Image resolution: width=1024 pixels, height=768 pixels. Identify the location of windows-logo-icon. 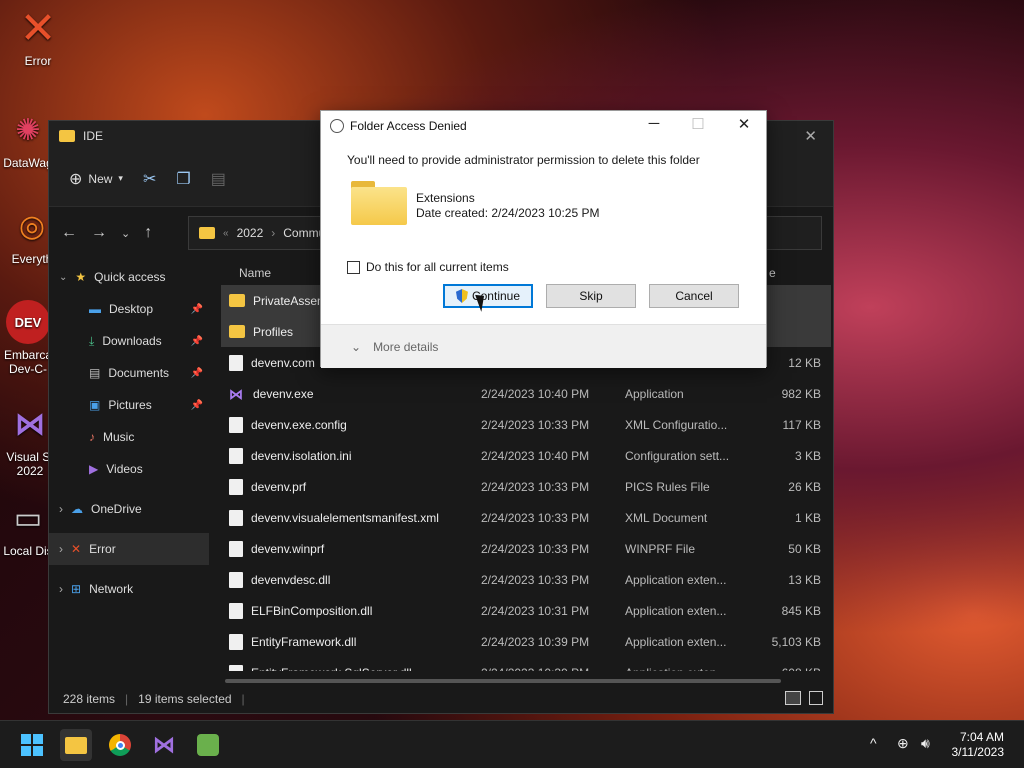
(32, 745).